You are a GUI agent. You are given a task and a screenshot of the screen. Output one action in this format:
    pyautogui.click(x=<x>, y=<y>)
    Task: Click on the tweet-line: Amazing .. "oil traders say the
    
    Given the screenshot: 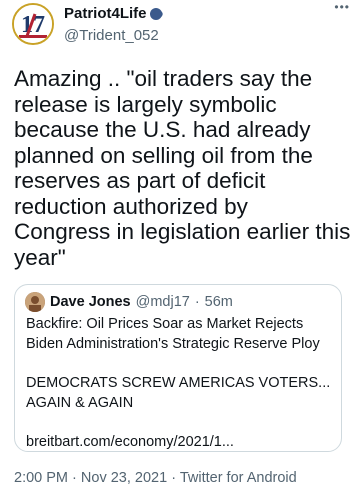 What is the action you would take?
    pyautogui.click(x=163, y=78)
    